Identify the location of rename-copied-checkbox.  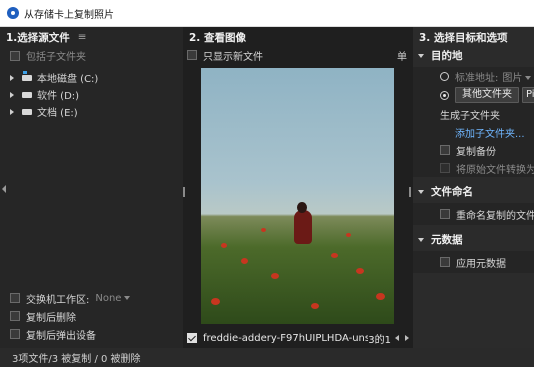
(445, 214).